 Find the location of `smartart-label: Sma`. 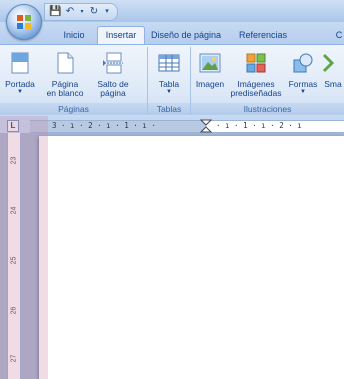

smartart-label: Sma is located at coordinates (333, 84).